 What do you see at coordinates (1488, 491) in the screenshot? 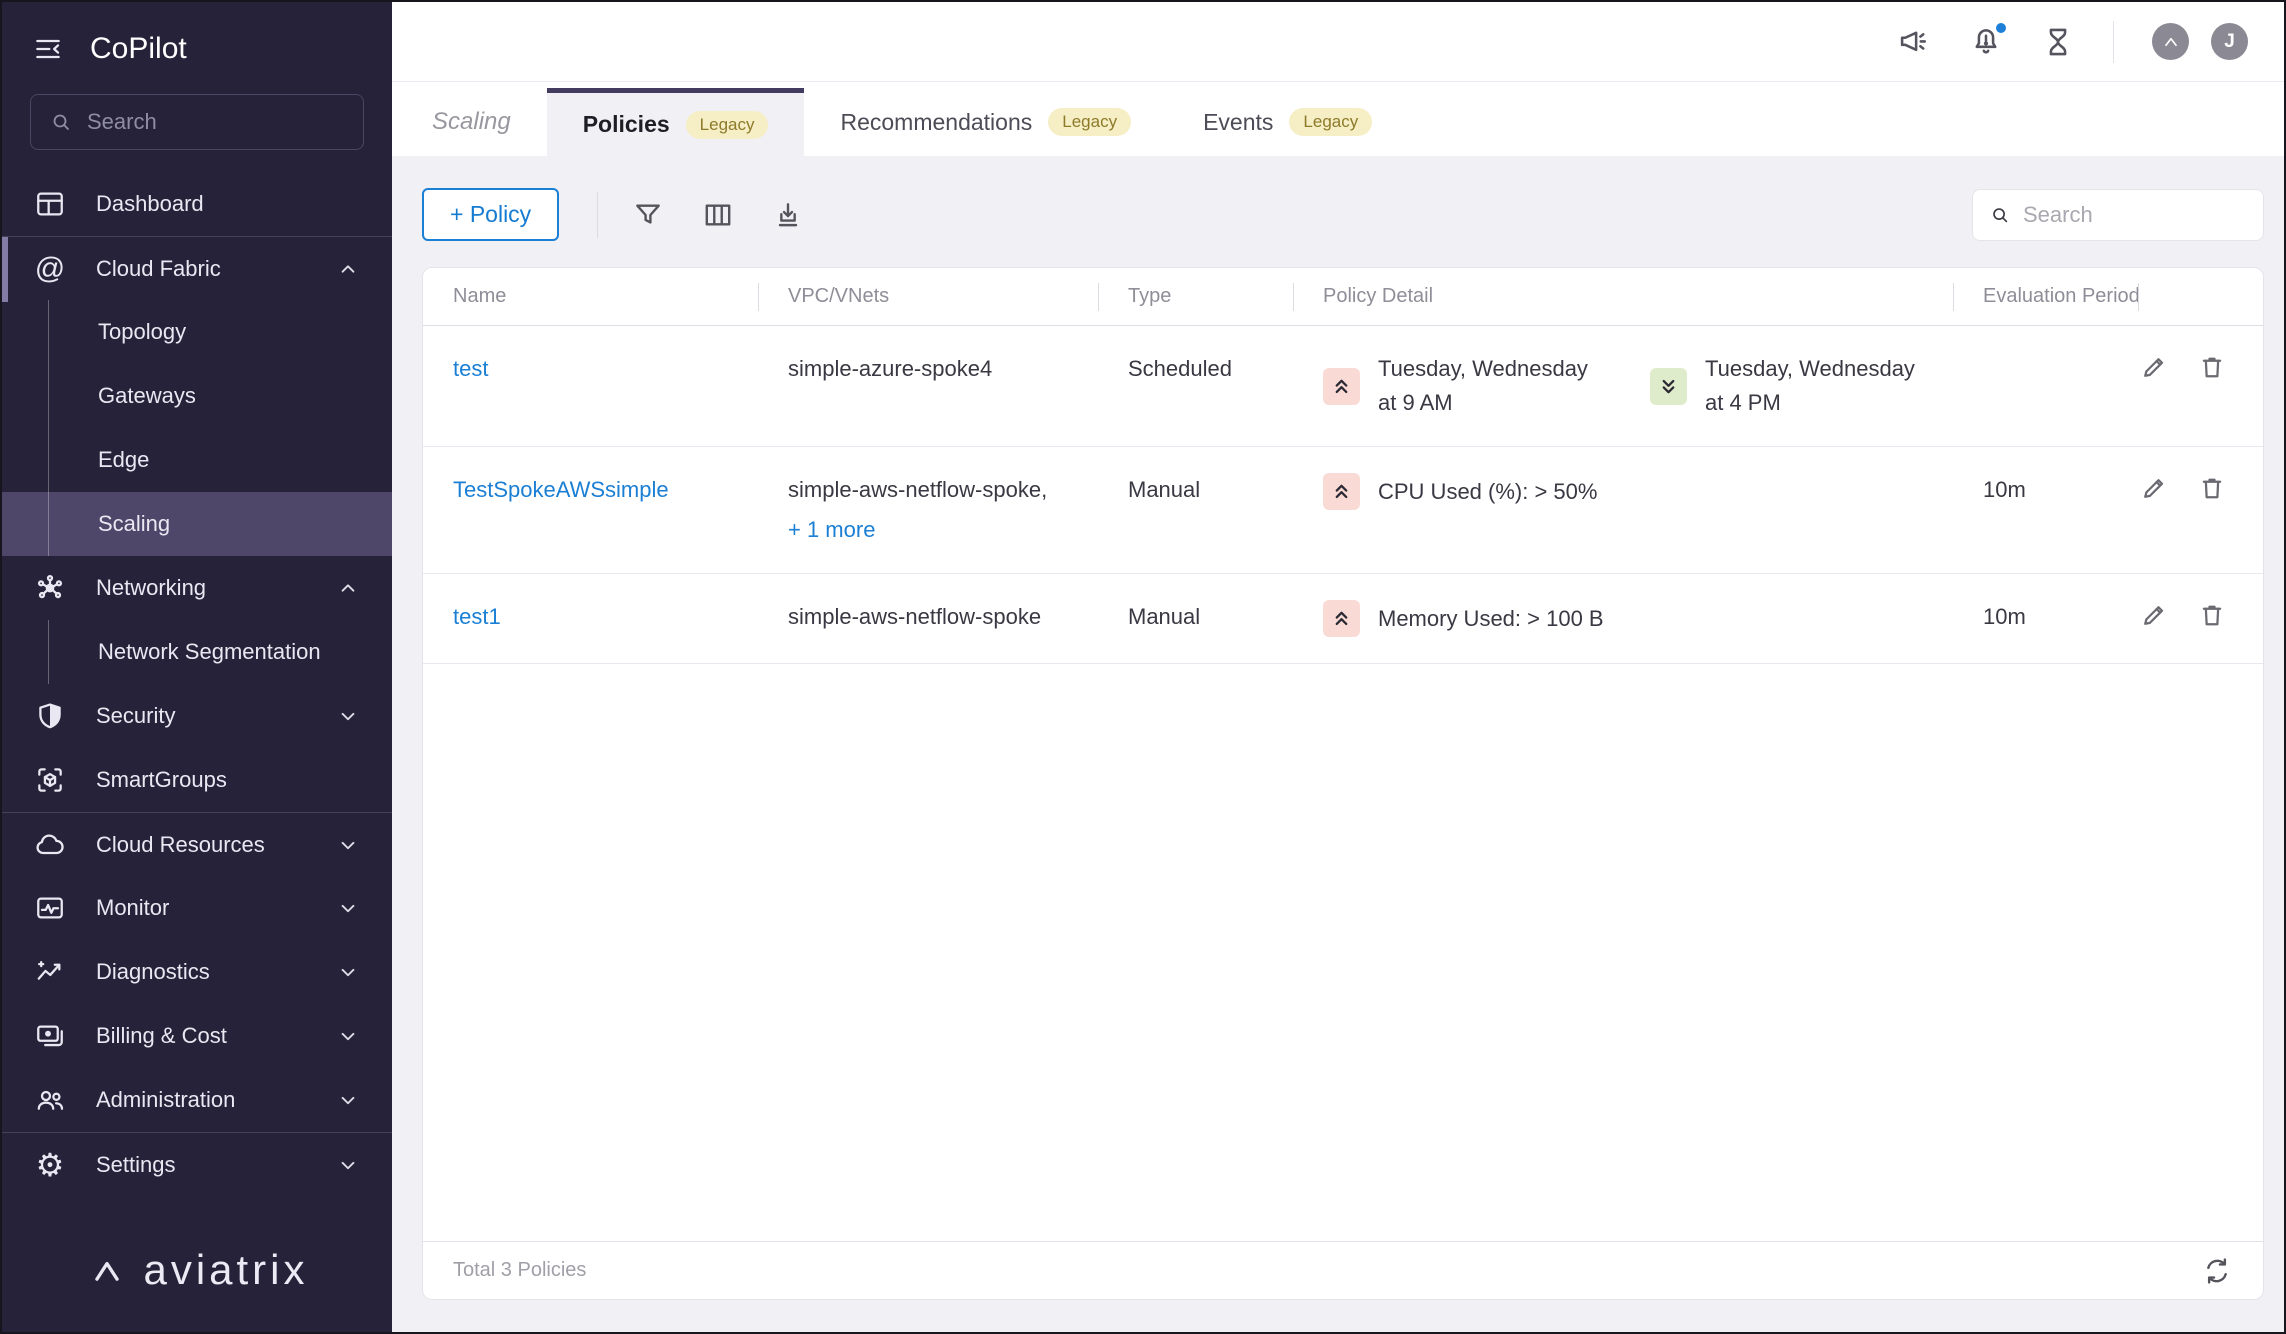
I see `policy-detail-text: CPU Used (%): > 50%` at bounding box center [1488, 491].